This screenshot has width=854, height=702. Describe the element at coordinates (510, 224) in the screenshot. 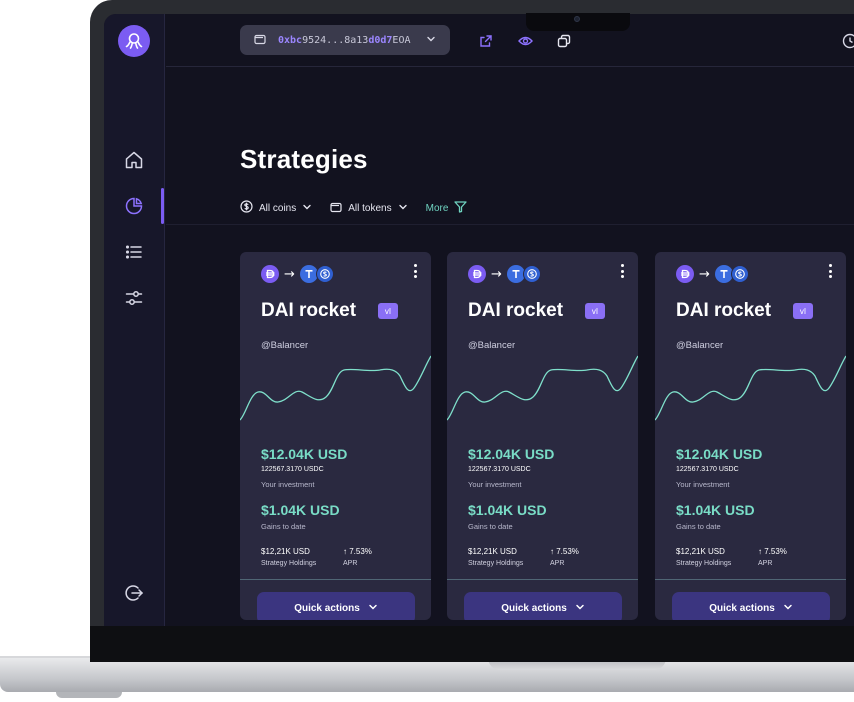

I see `header-divider` at that location.